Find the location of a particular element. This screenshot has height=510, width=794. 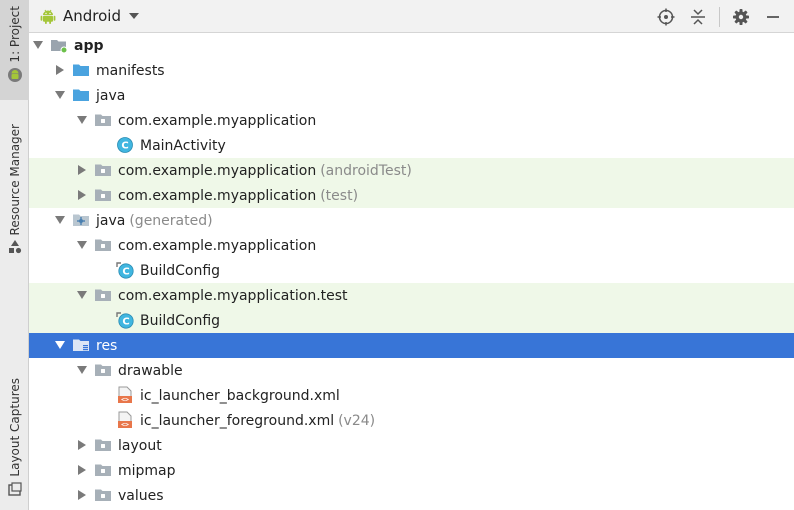

class-readonly-icon: C is located at coordinates (125, 320).